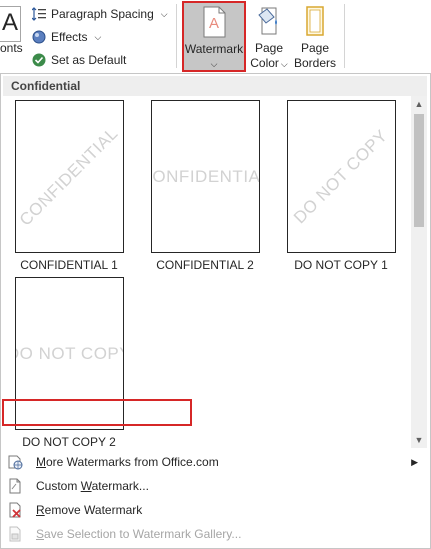 The width and height of the screenshot is (431, 549). I want to click on paragraph-spacing-label: Paragraph Spacing, so click(102, 14).